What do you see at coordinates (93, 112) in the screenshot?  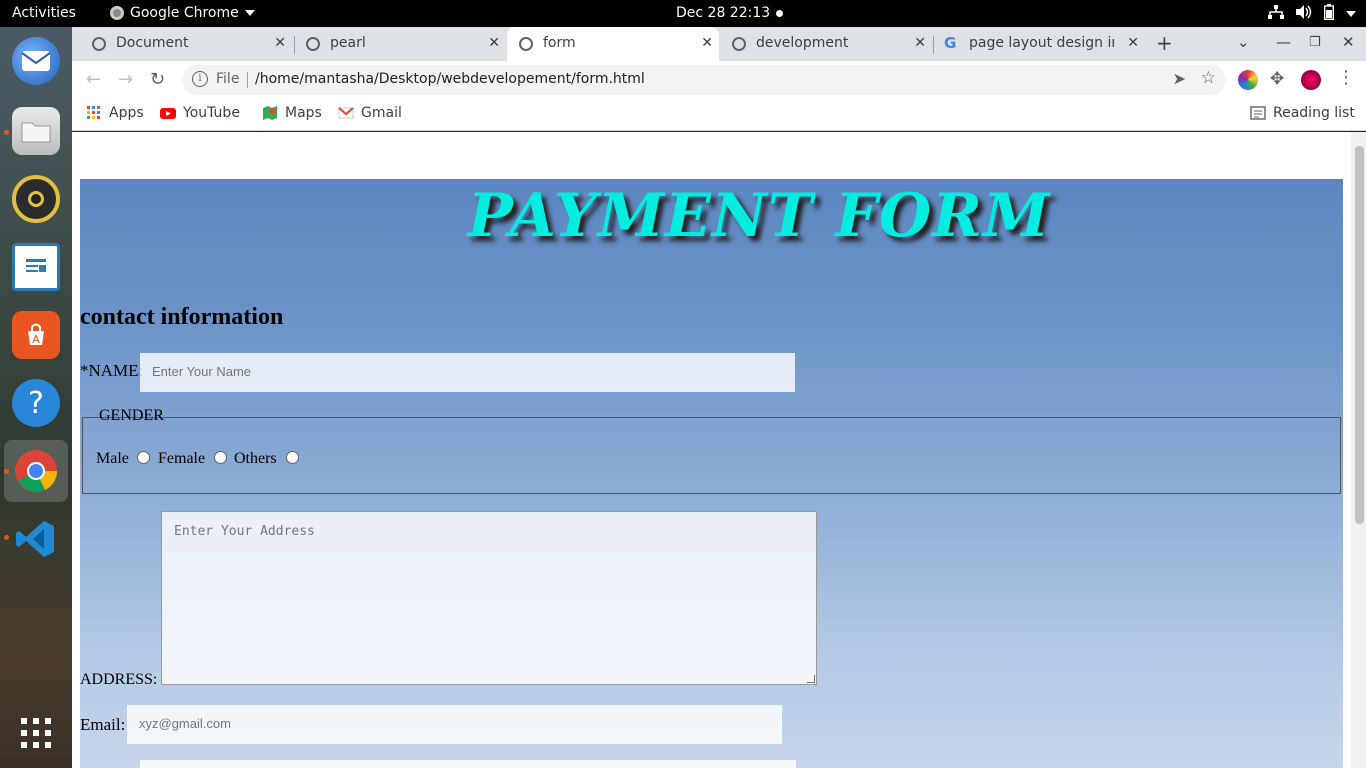 I see `apps-grid-icon` at bounding box center [93, 112].